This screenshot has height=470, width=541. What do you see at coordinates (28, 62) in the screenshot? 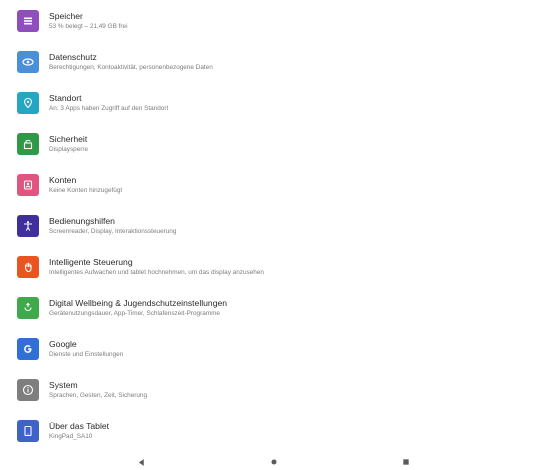
I see `privacy-eye-icon` at bounding box center [28, 62].